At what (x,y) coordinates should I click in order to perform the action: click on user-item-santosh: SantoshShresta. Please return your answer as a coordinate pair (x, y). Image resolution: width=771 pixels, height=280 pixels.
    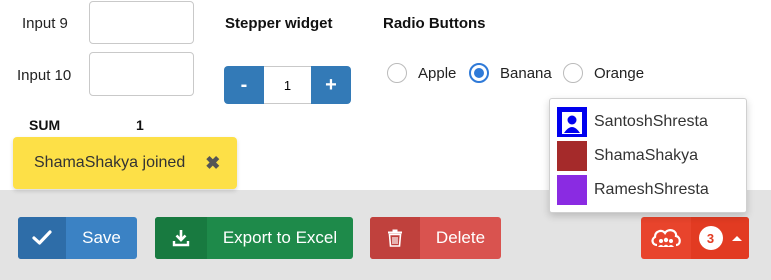
    Looking at the image, I should click on (632, 122).